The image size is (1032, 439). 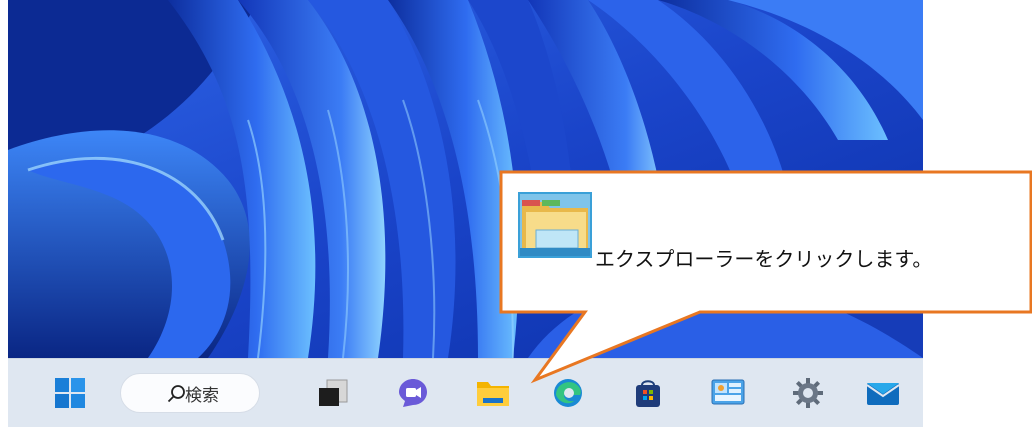 I want to click on store-button, so click(x=648, y=393).